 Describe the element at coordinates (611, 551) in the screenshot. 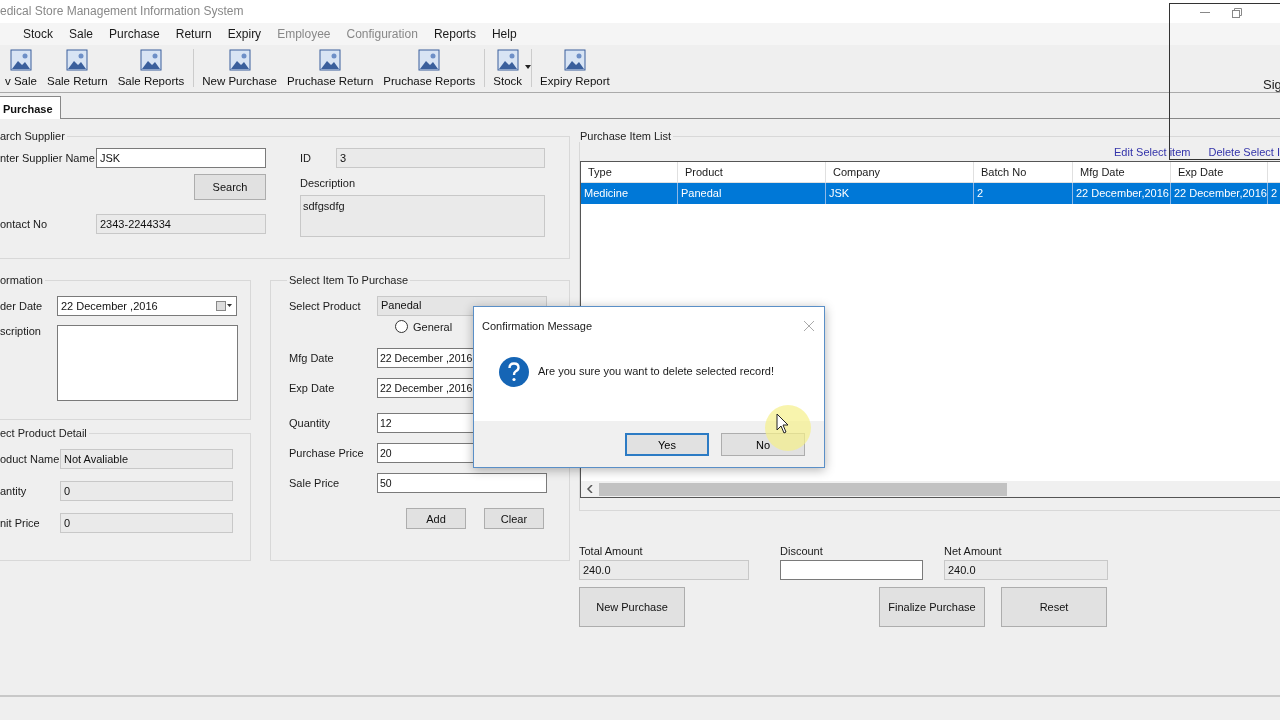

I see `field-label: Total Amount` at that location.